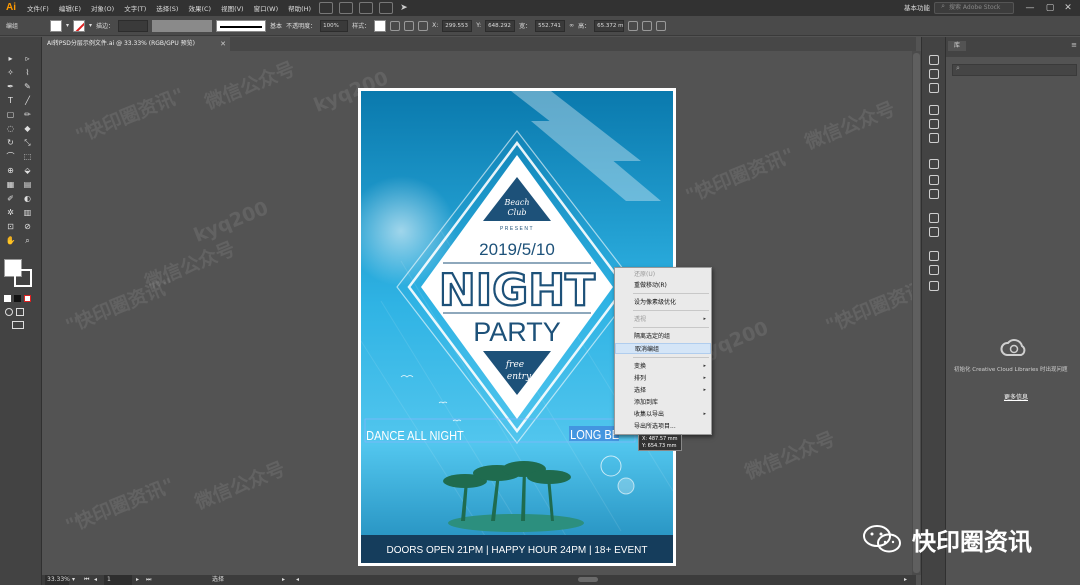  Describe the element at coordinates (79, 25) in the screenshot. I see `stroke-swatch` at that location.